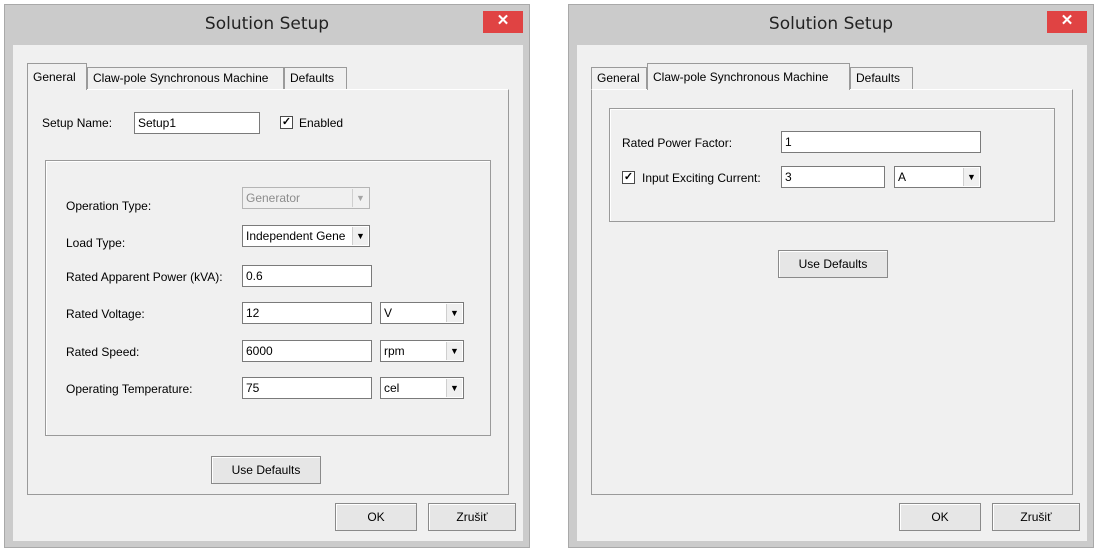 This screenshot has width=1096, height=550. What do you see at coordinates (306, 198) in the screenshot?
I see `operation-type-select: Generator ▼` at bounding box center [306, 198].